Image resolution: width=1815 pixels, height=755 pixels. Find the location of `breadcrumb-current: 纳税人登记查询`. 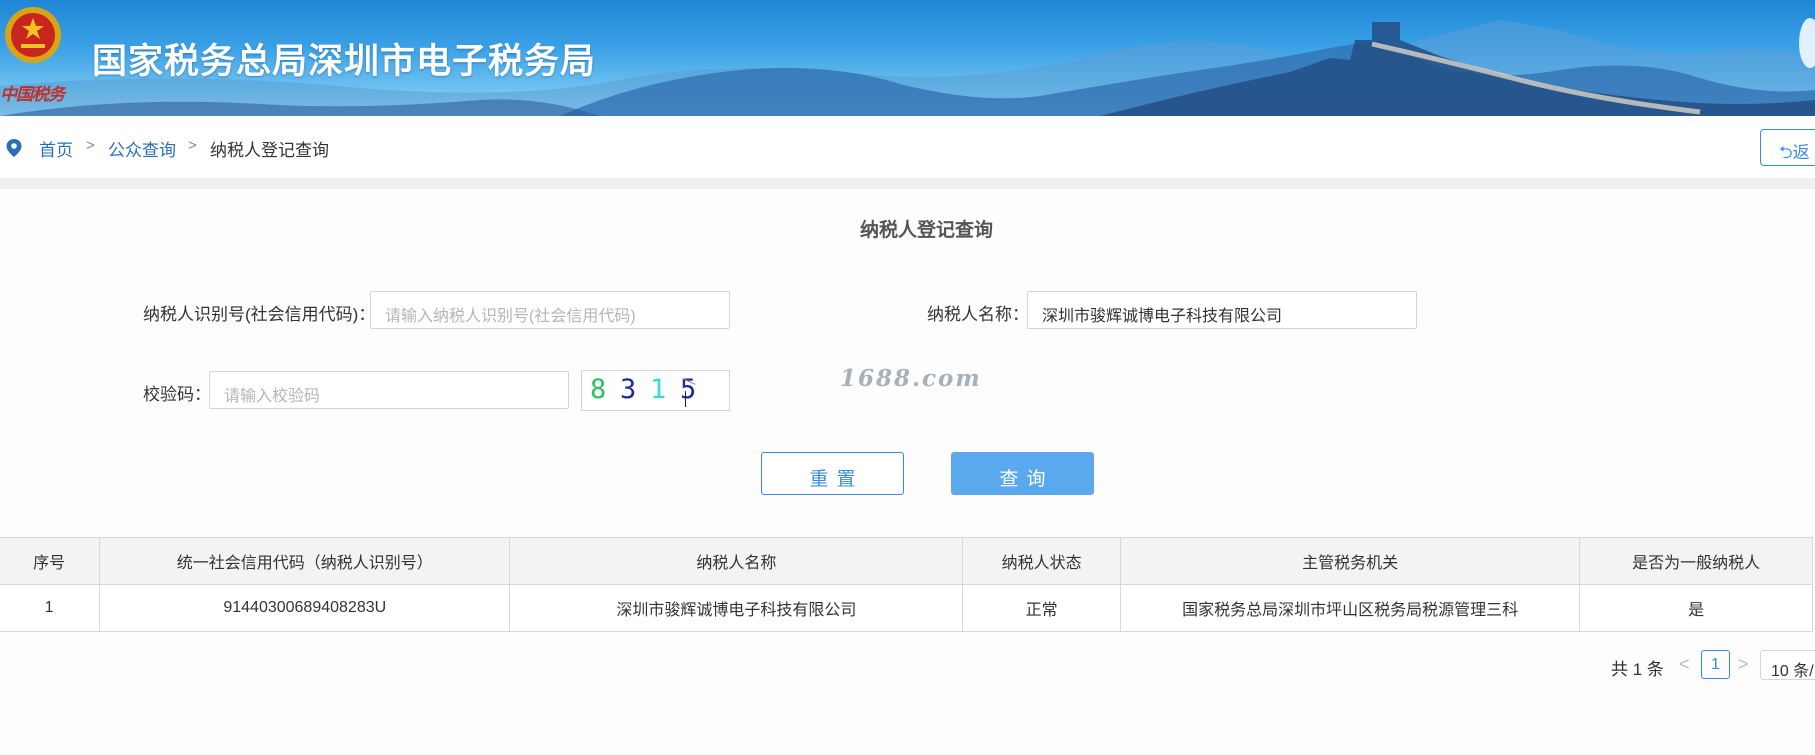

breadcrumb-current: 纳税人登记查询 is located at coordinates (269, 150).